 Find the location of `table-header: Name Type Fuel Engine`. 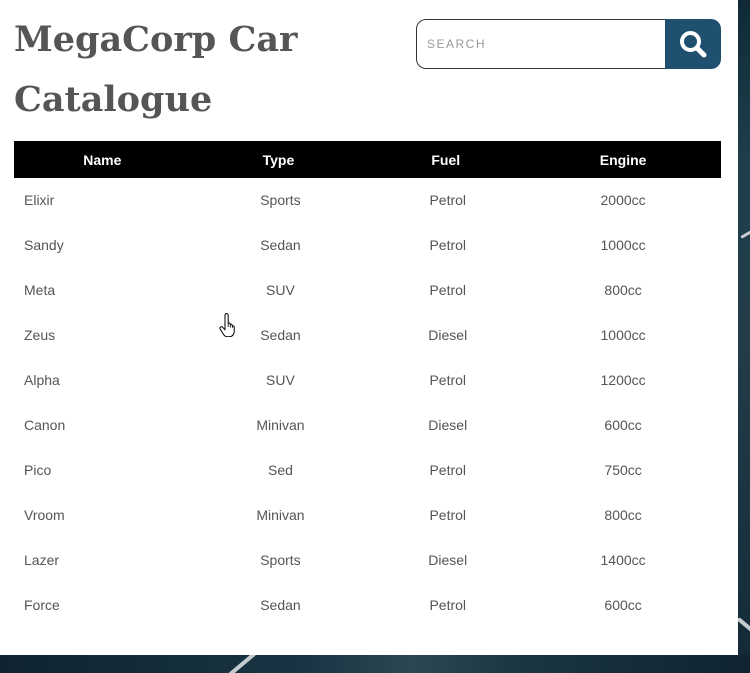

table-header: Name Type Fuel Engine is located at coordinates (367, 159).